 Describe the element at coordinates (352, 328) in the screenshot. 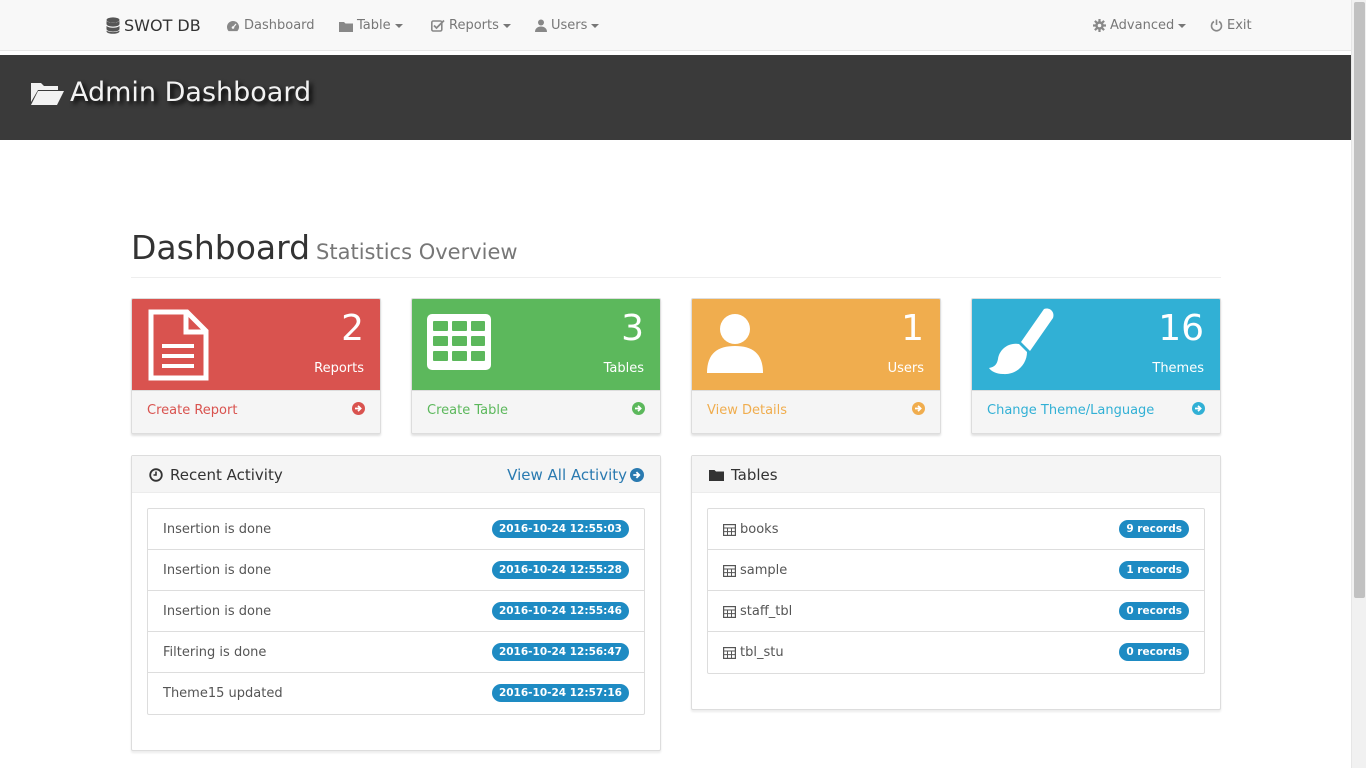

I see `reports-count: 2` at that location.